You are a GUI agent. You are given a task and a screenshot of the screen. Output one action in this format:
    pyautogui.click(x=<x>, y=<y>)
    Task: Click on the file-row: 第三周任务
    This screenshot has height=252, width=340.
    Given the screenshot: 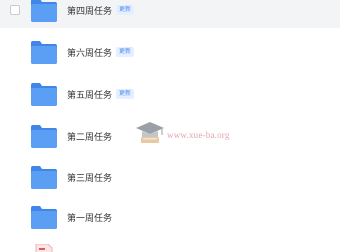 What is the action you would take?
    pyautogui.click(x=170, y=177)
    